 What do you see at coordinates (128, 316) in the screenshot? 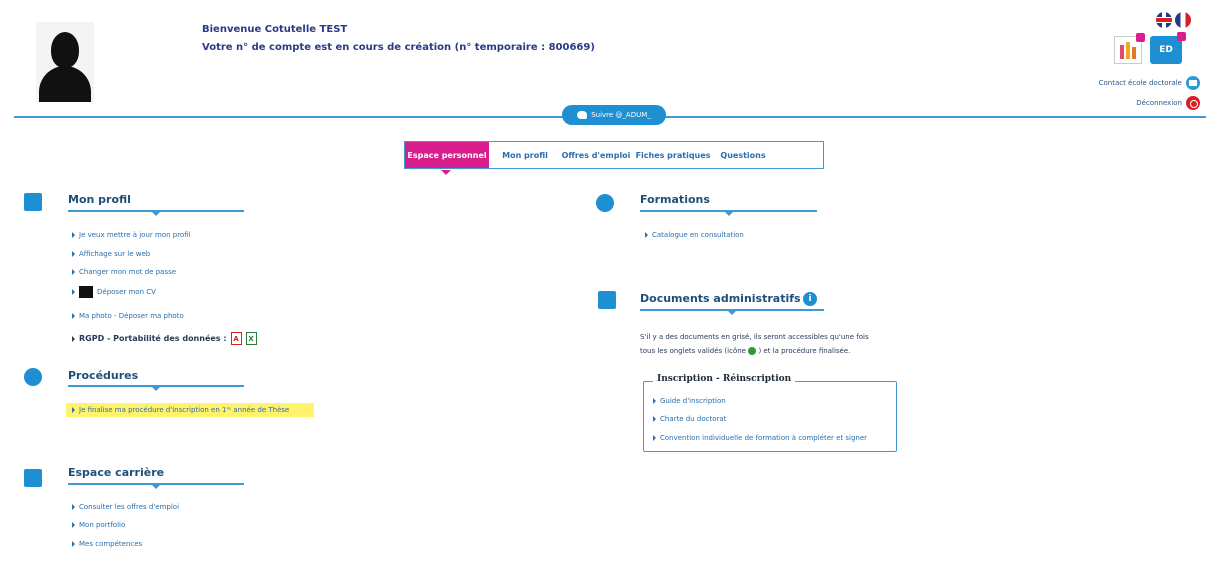
I see `profil-link-photo: Ma photo - Déposer ma photo` at bounding box center [128, 316].